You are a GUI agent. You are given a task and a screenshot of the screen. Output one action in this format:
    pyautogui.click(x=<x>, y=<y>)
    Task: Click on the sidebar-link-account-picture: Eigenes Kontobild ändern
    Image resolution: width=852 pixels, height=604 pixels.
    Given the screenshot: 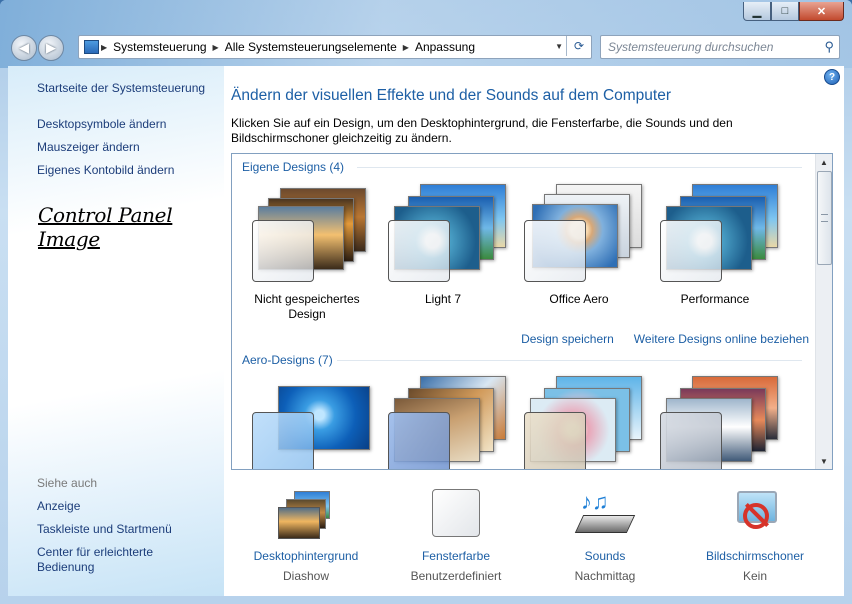 What is the action you would take?
    pyautogui.click(x=105, y=170)
    